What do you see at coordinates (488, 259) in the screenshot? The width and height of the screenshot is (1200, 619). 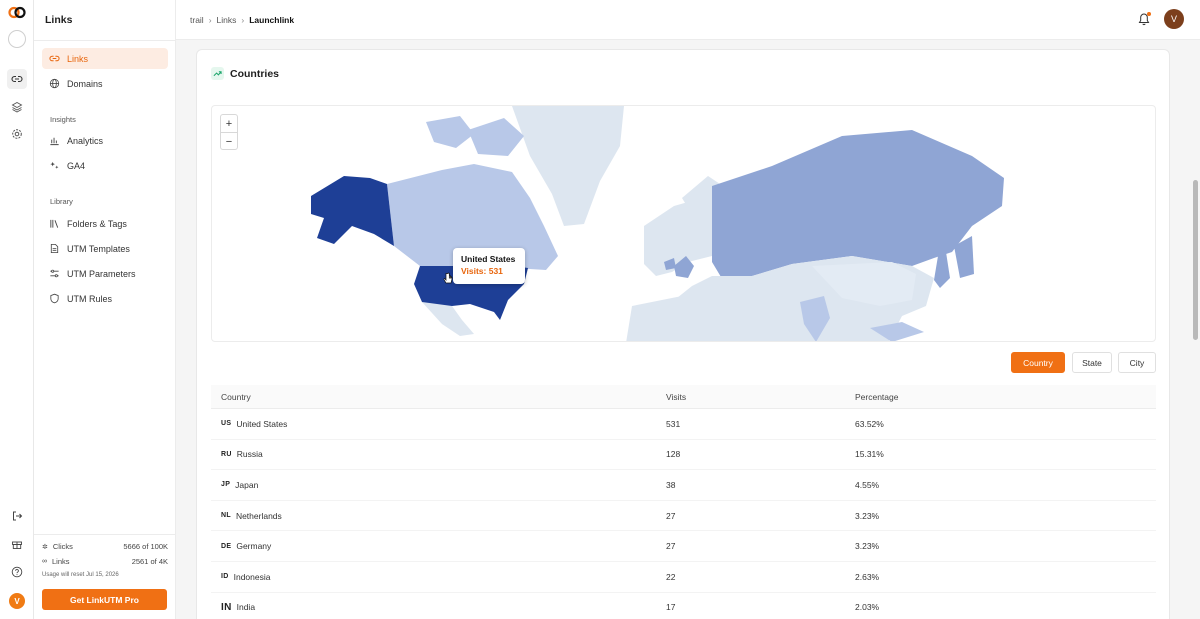 I see `tooltip-country: United States` at bounding box center [488, 259].